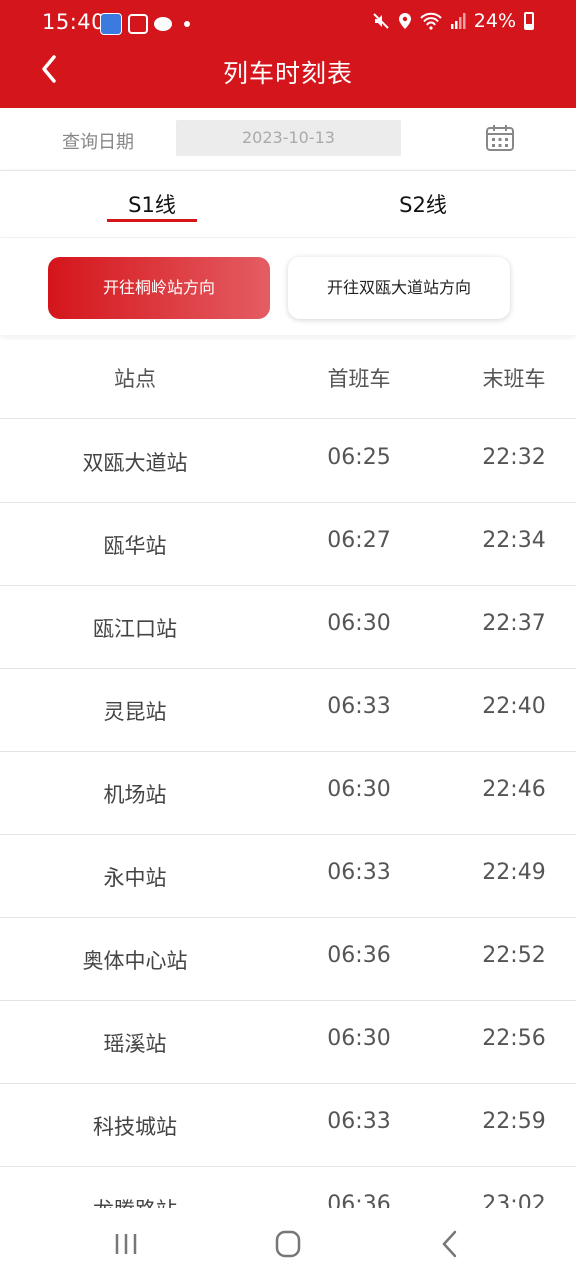 The height and width of the screenshot is (1280, 576). What do you see at coordinates (135, 712) in the screenshot?
I see `station-name: 灵昆站` at bounding box center [135, 712].